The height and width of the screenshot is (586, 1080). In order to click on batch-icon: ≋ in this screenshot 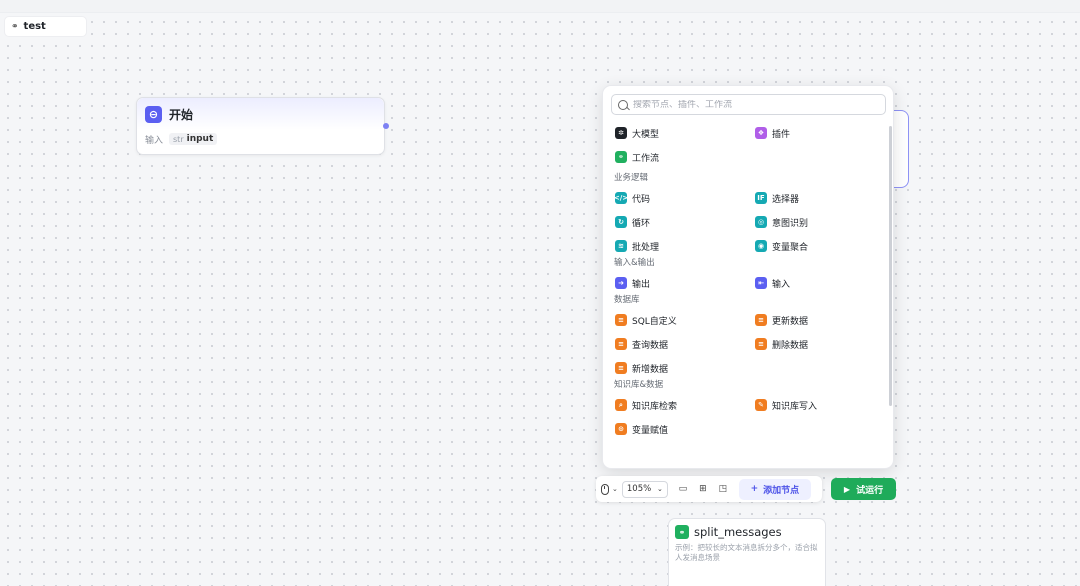, I will do `click(621, 246)`.